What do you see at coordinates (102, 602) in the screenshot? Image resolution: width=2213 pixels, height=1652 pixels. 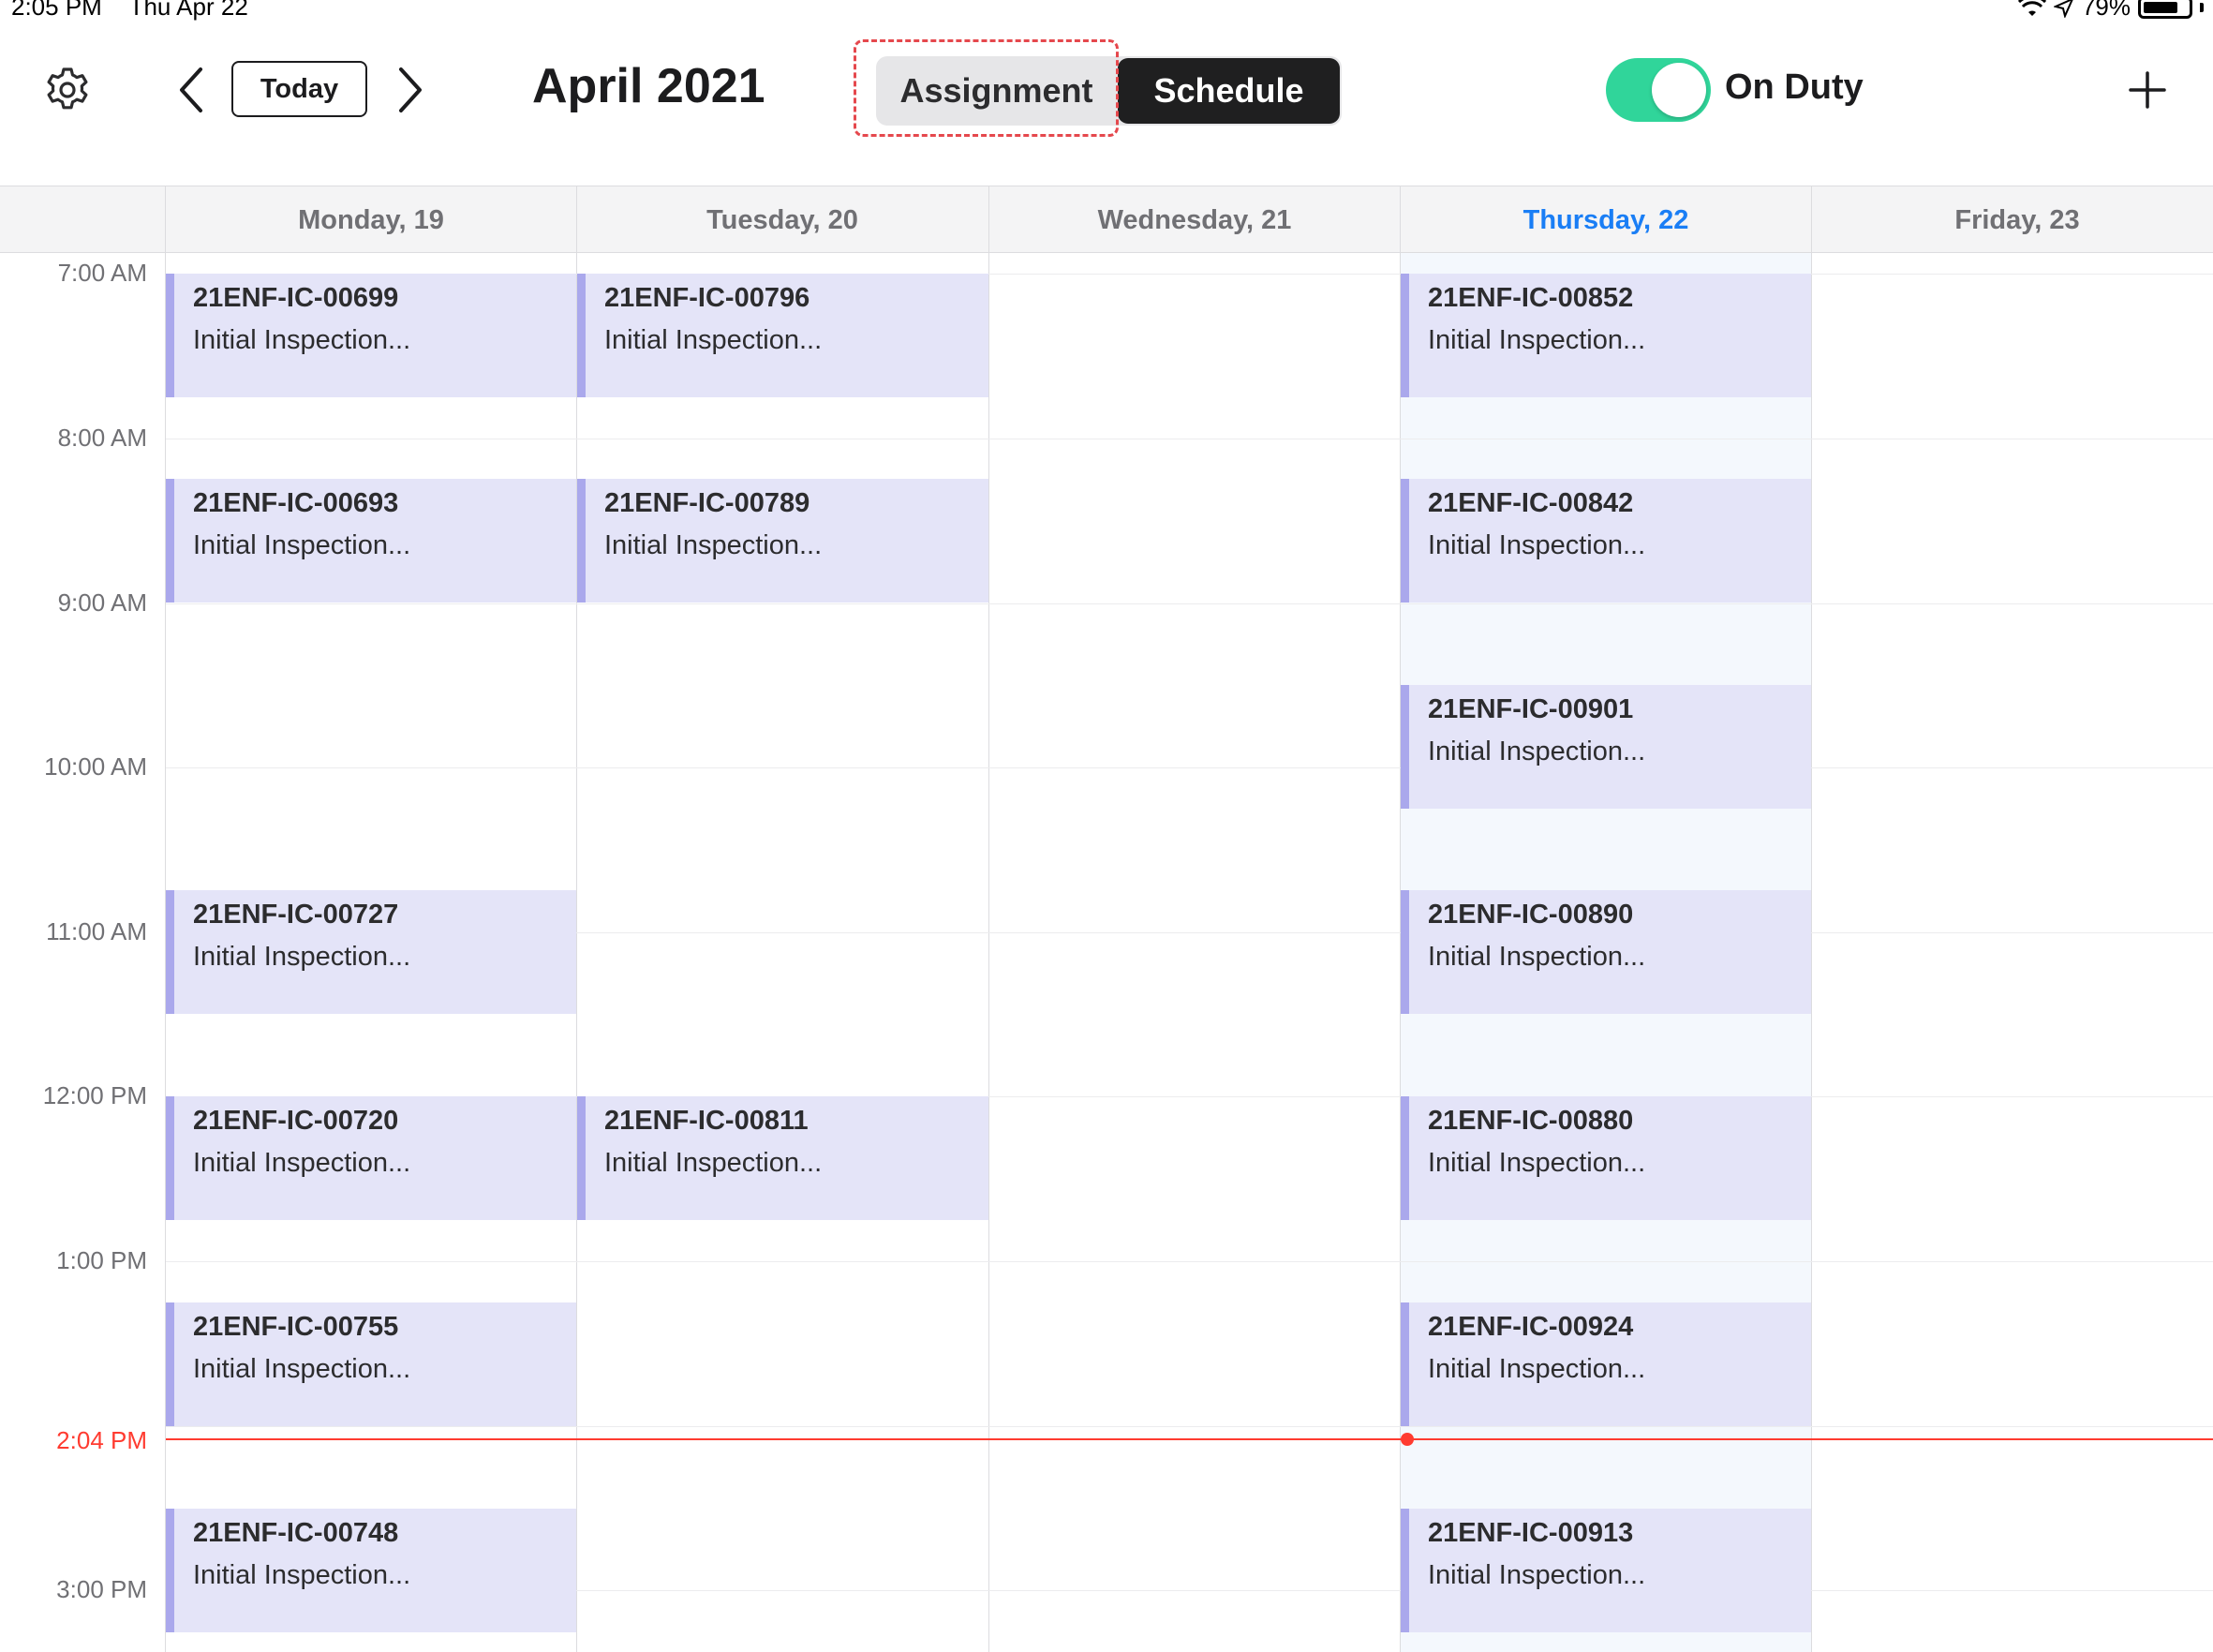 I see `time-label: 9:00 AM` at bounding box center [102, 602].